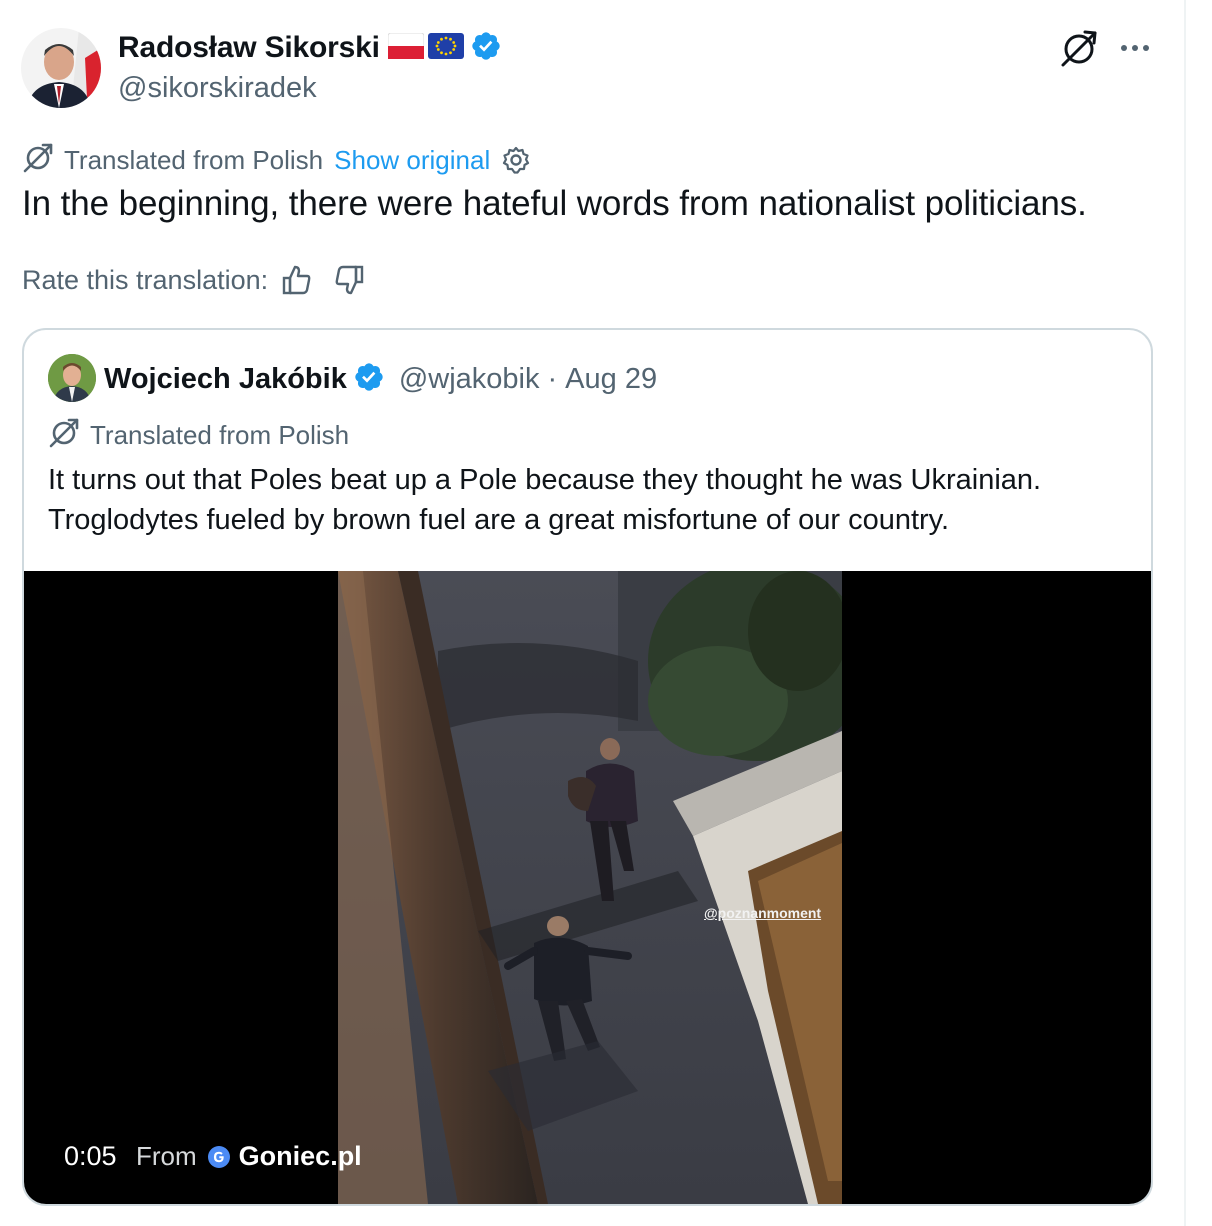  Describe the element at coordinates (72, 378) in the screenshot. I see `quoted-author-avatar` at that location.